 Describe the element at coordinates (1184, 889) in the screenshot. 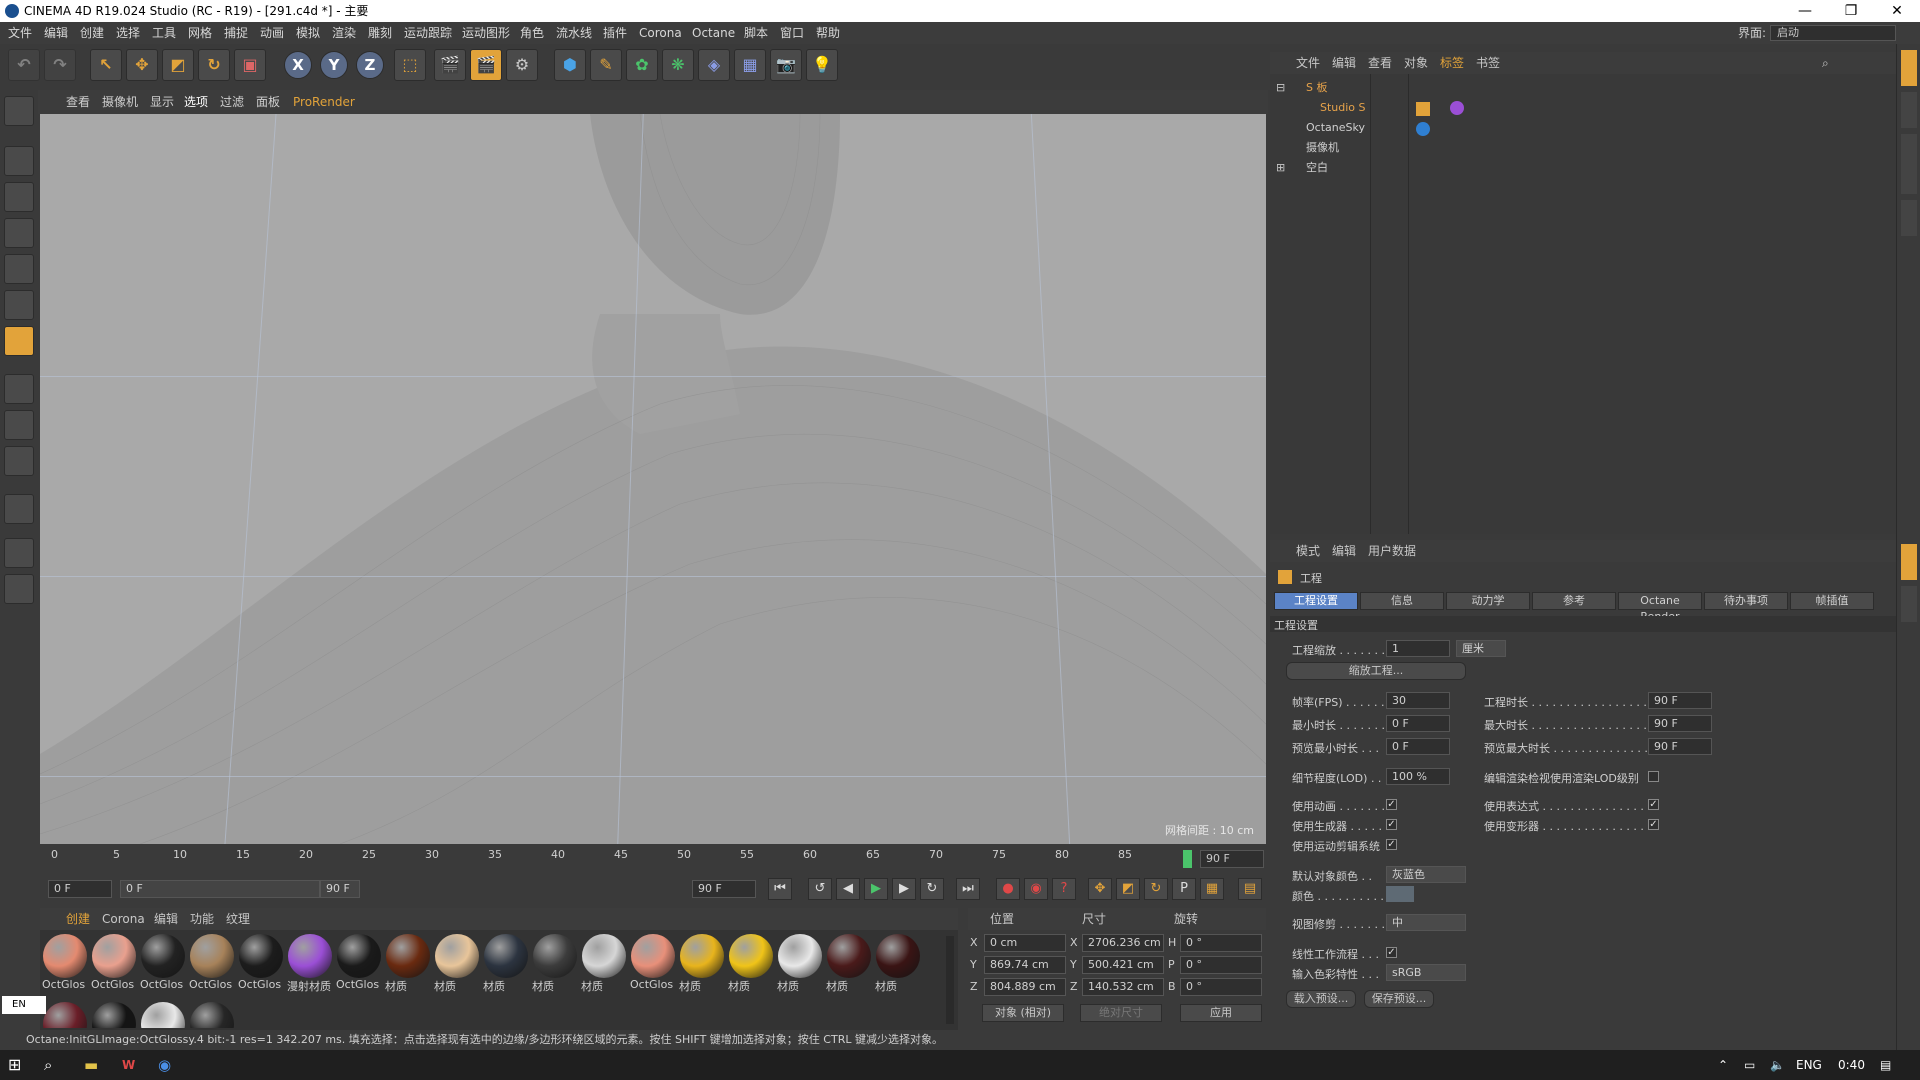

I see `key-parameter-button: P` at that location.